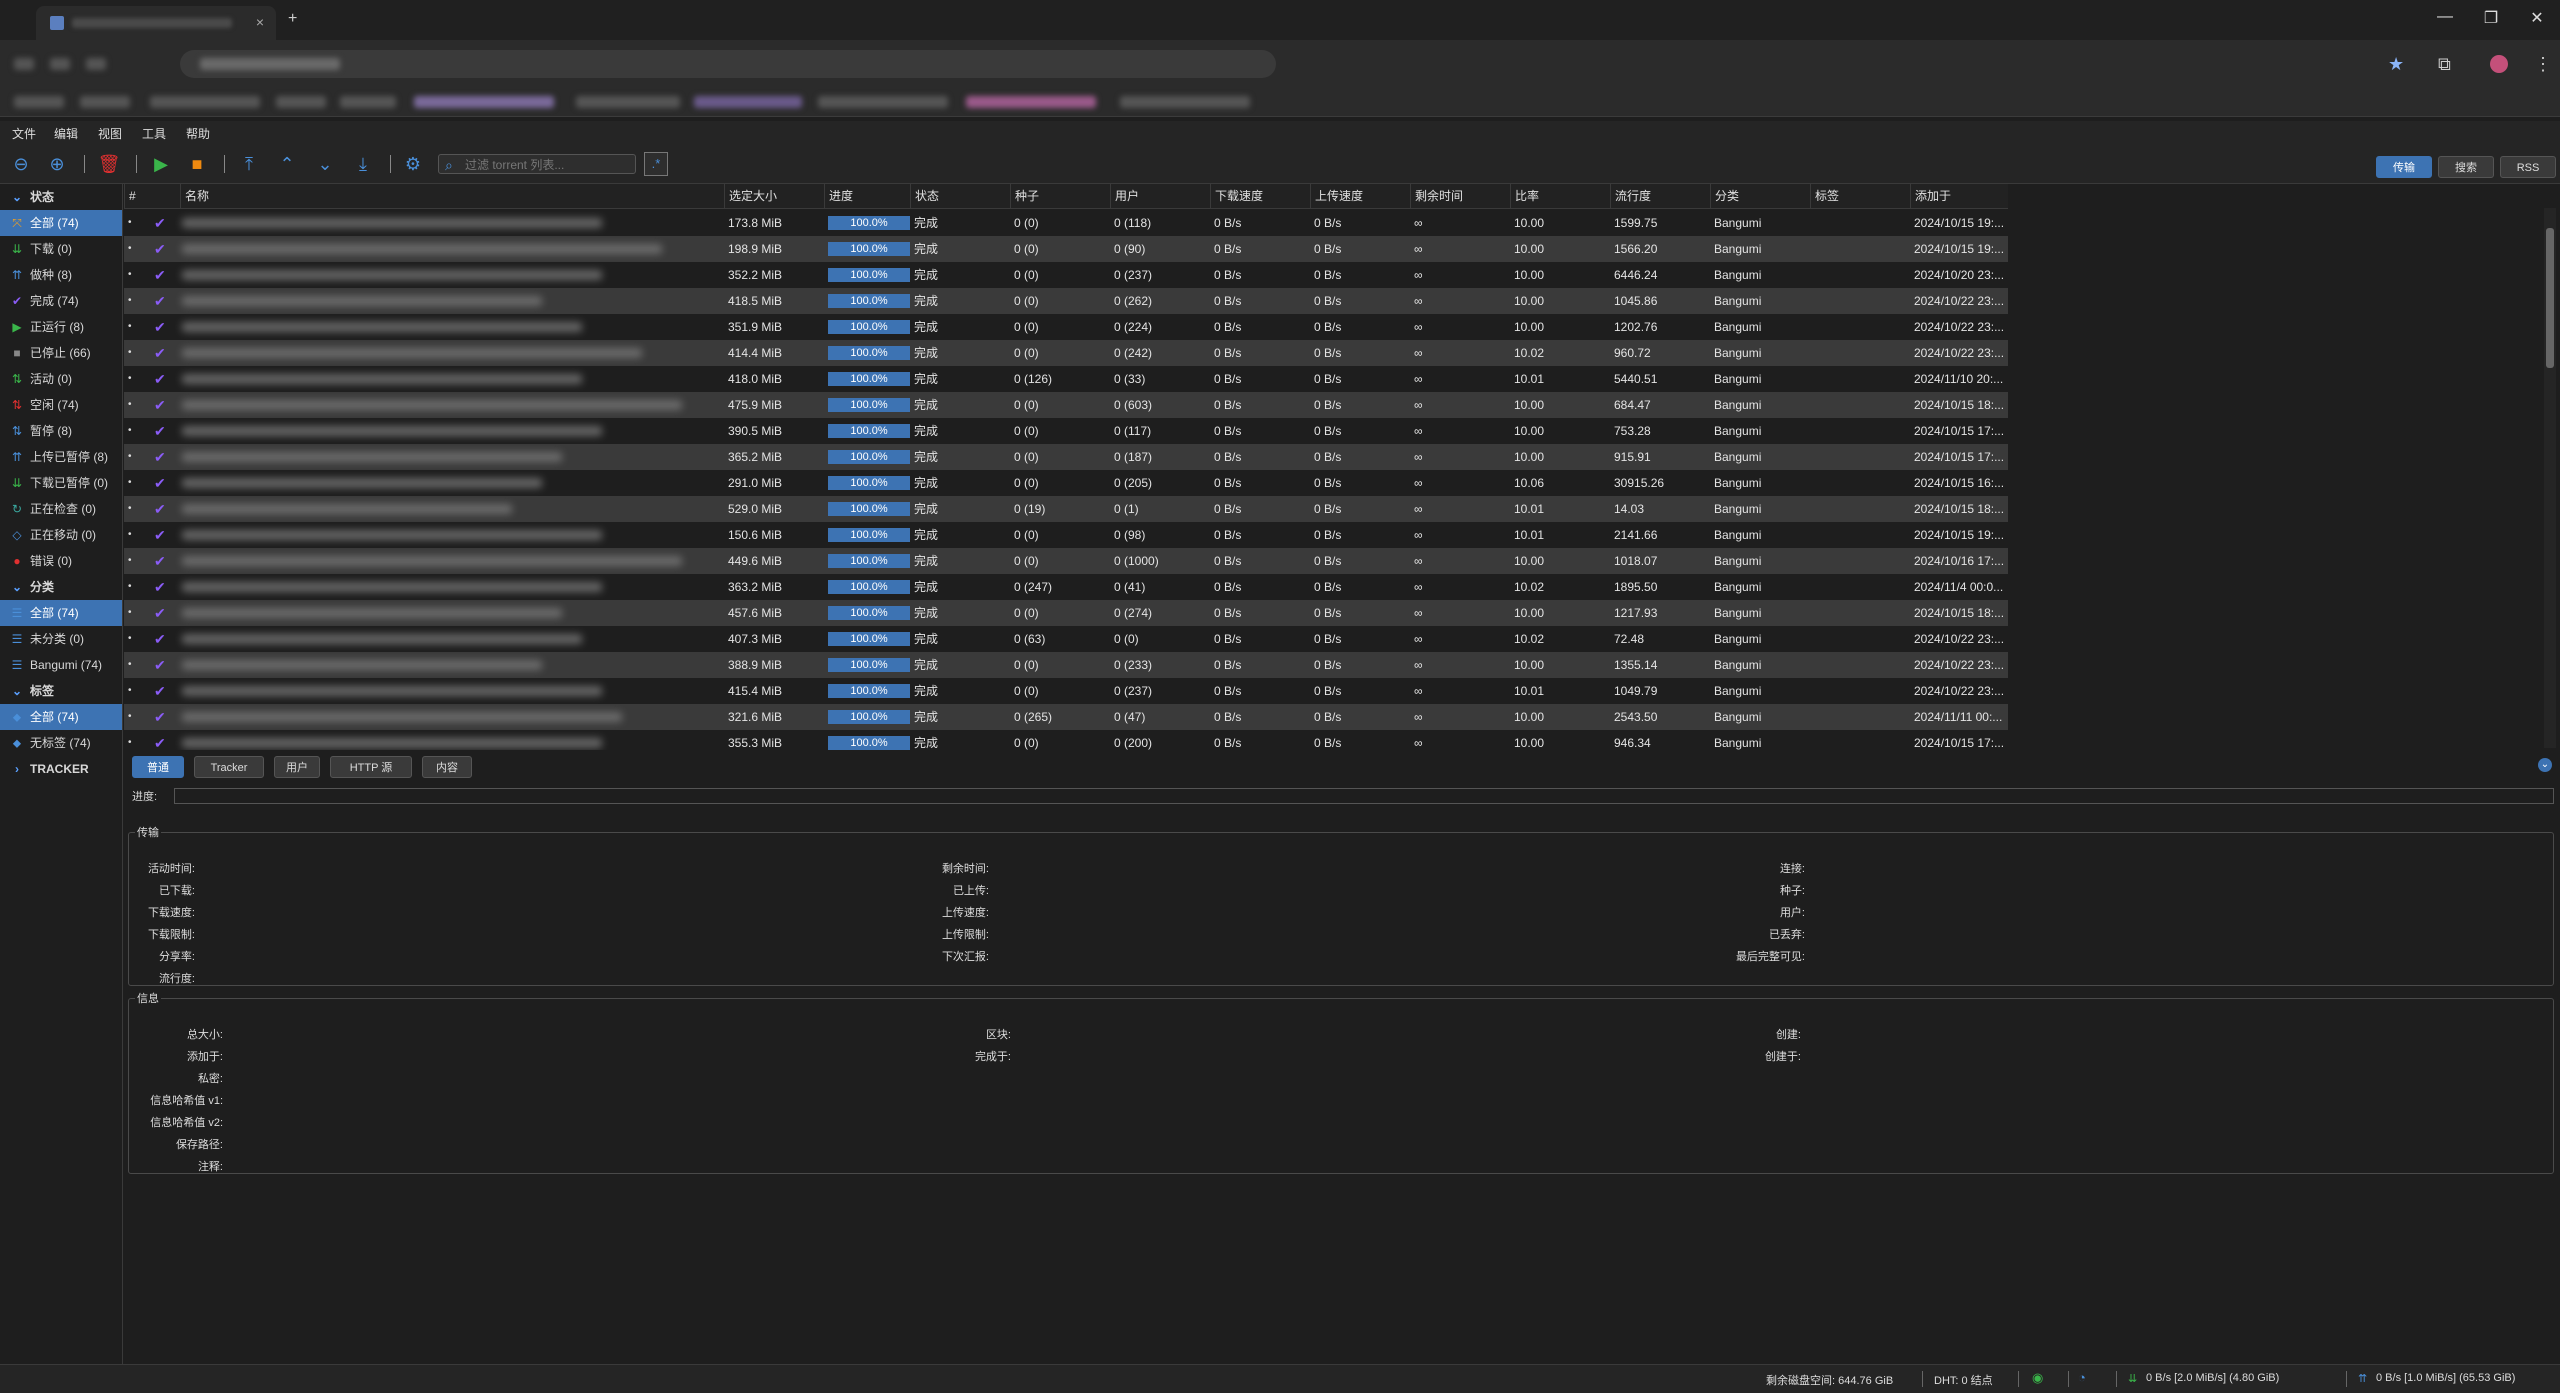  I want to click on restore-icon: ❐, so click(2491, 18).